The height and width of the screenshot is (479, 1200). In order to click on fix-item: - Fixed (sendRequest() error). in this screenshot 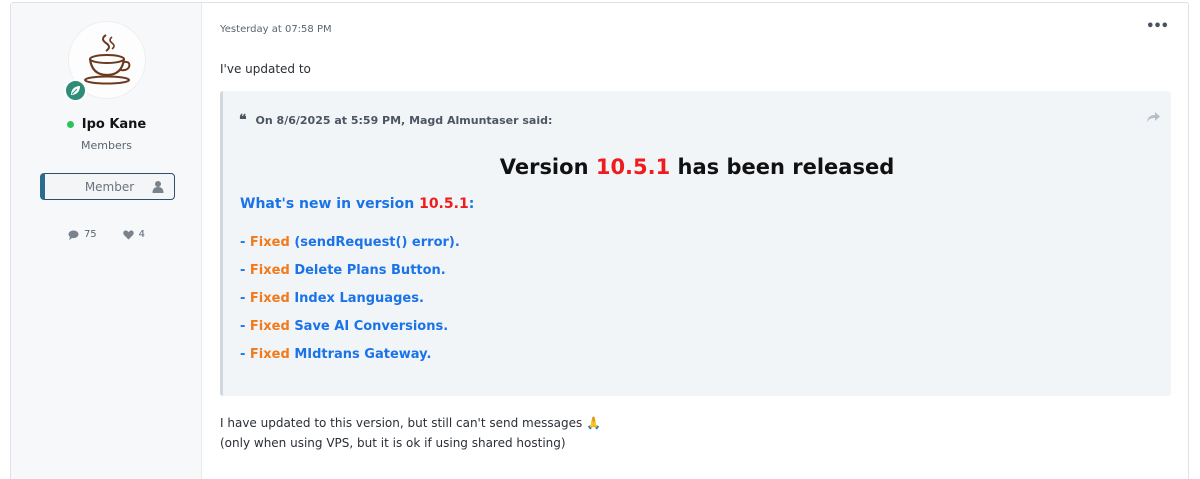, I will do `click(350, 248)`.